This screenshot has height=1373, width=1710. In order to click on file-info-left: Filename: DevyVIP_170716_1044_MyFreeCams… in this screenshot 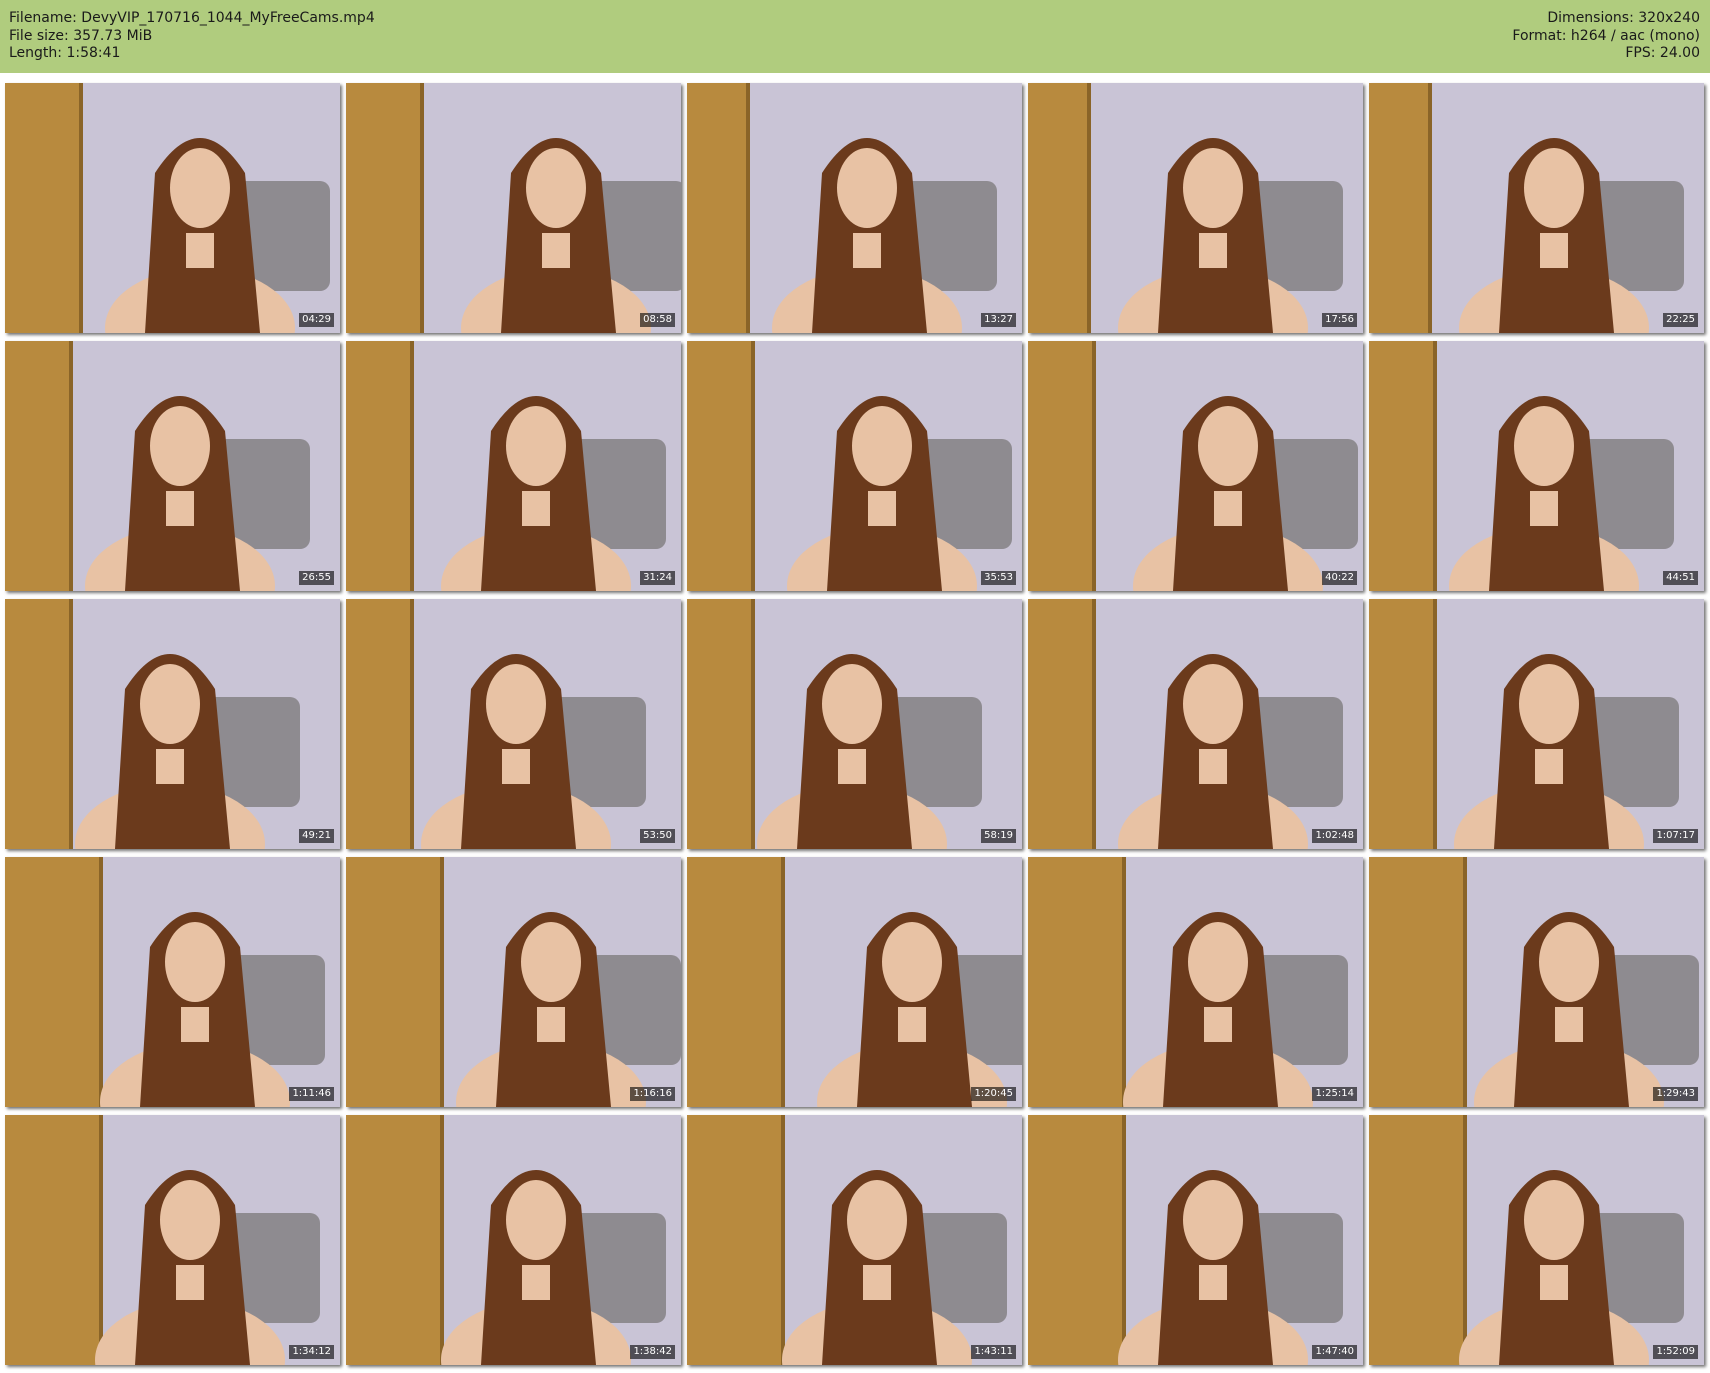, I will do `click(192, 36)`.